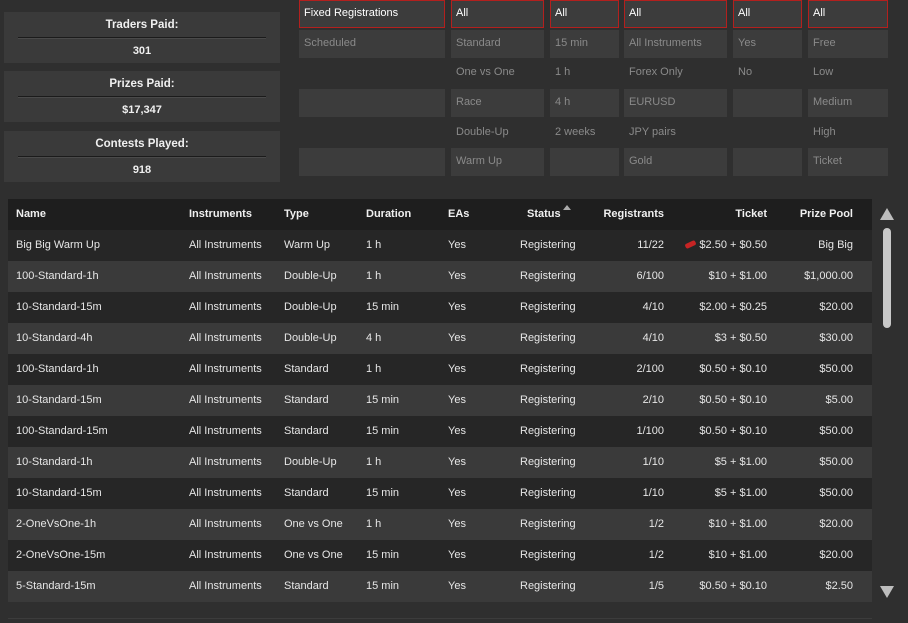  I want to click on table-cell: Registering, so click(548, 493).